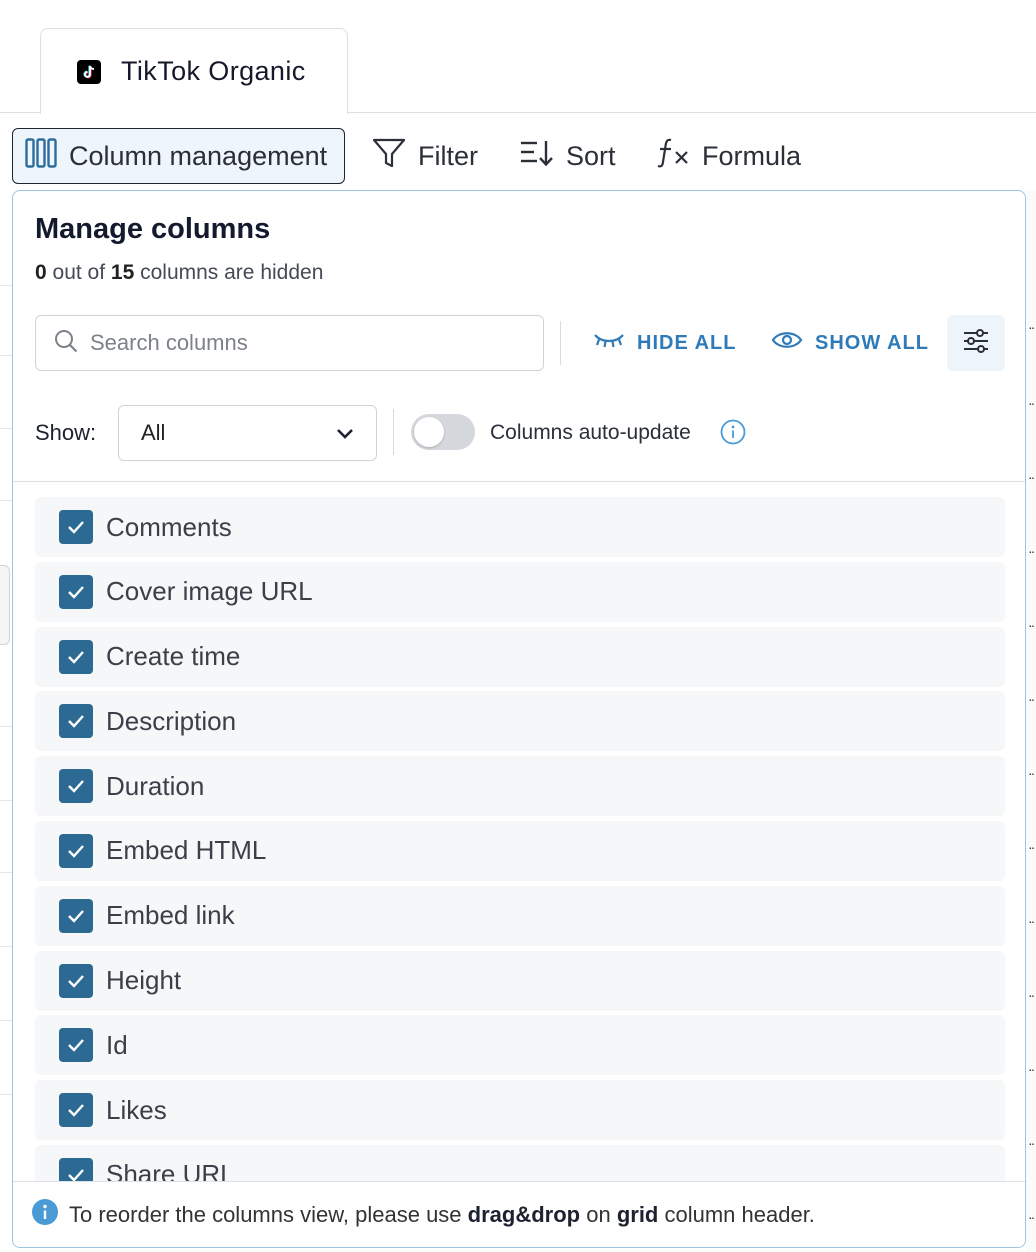 This screenshot has height=1252, width=1036. Describe the element at coordinates (537, 156) in the screenshot. I see `sort-icon` at that location.